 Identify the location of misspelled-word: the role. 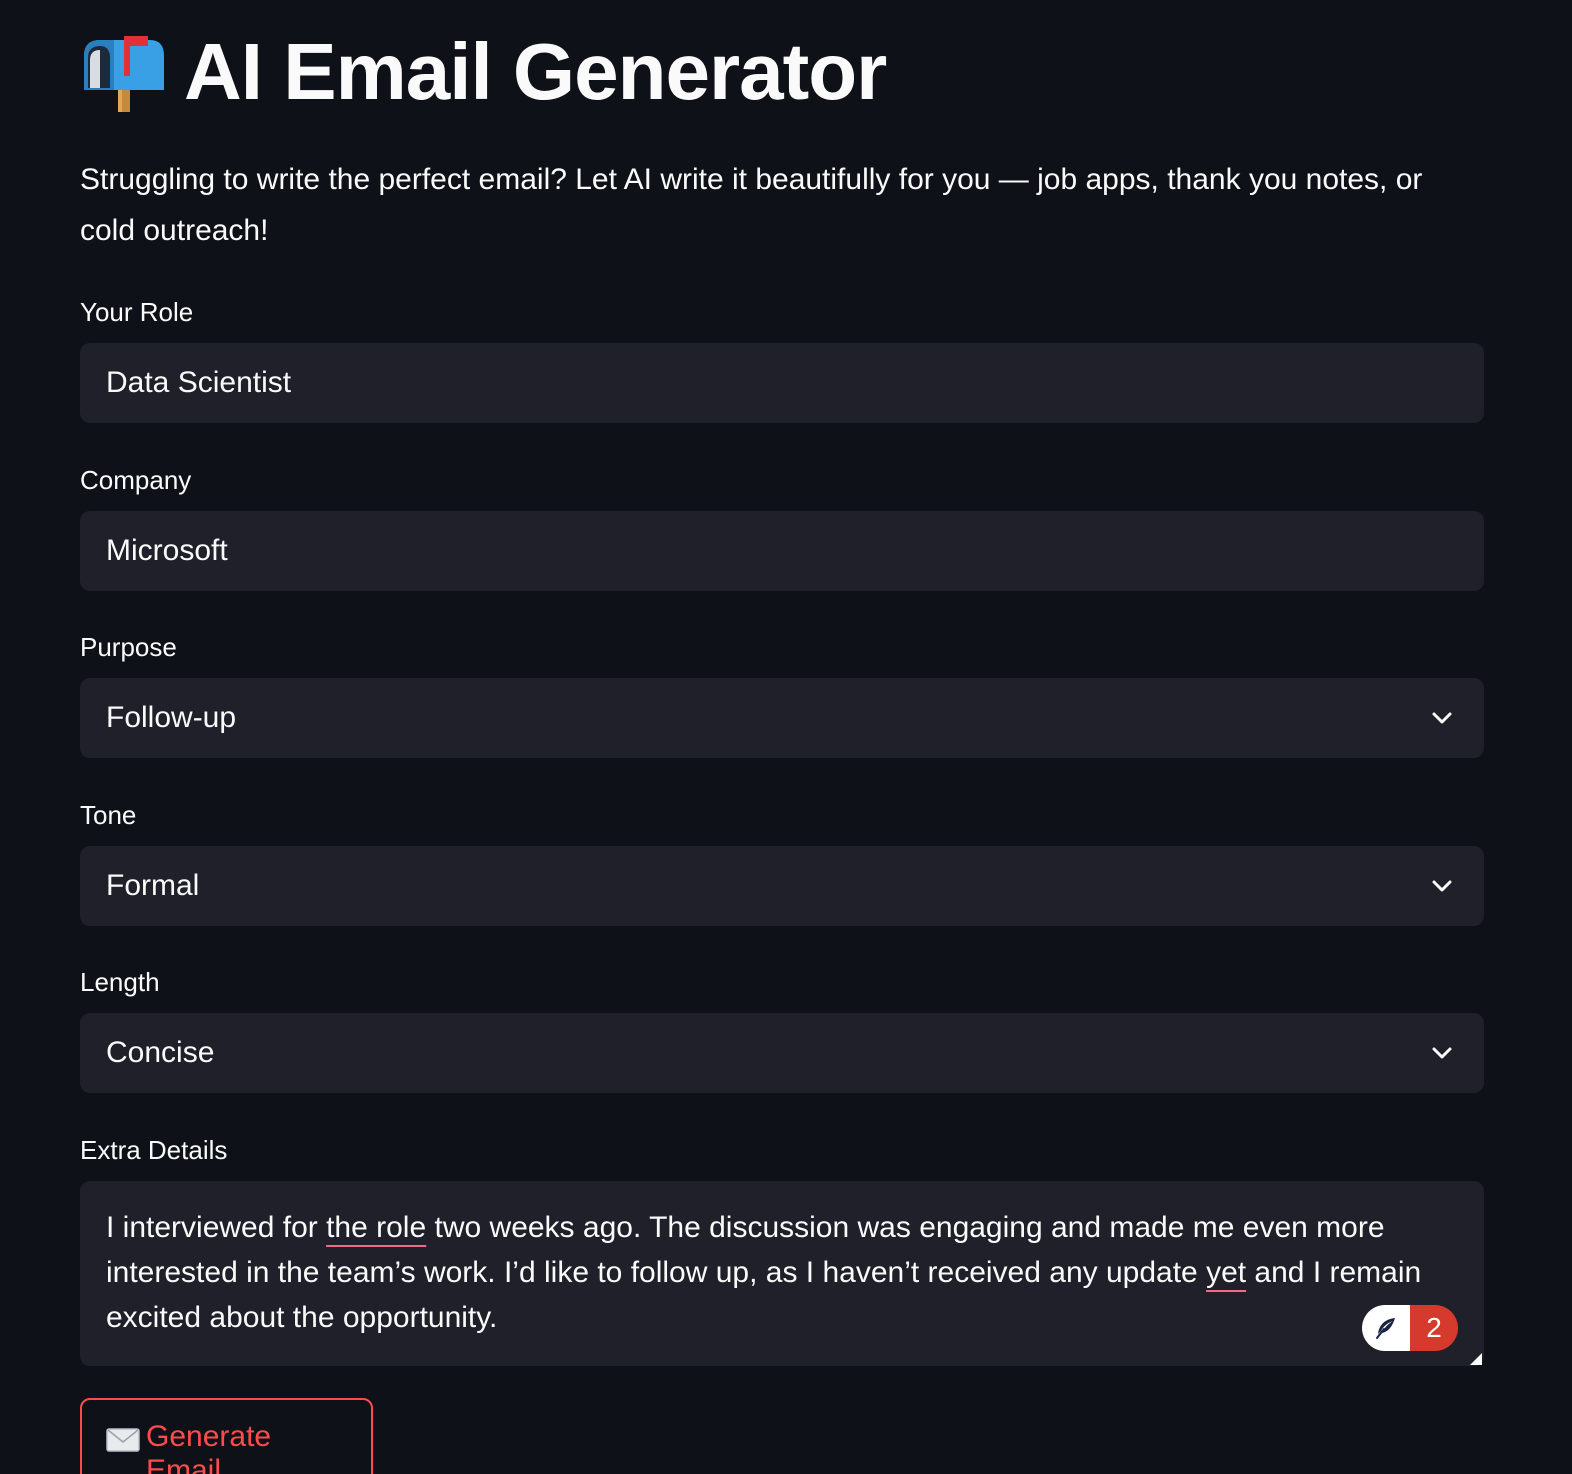
(376, 1227).